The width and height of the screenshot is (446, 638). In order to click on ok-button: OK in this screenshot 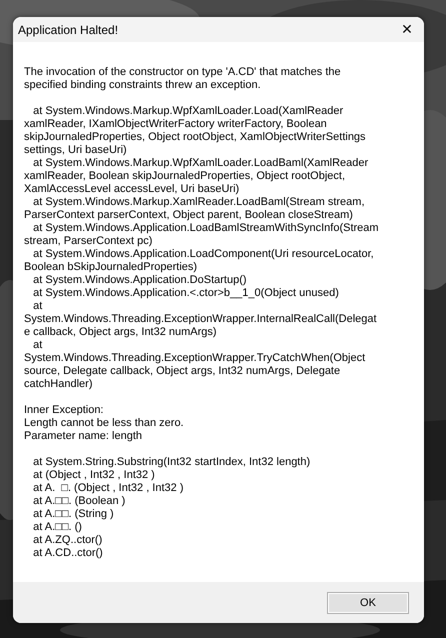, I will do `click(368, 603)`.